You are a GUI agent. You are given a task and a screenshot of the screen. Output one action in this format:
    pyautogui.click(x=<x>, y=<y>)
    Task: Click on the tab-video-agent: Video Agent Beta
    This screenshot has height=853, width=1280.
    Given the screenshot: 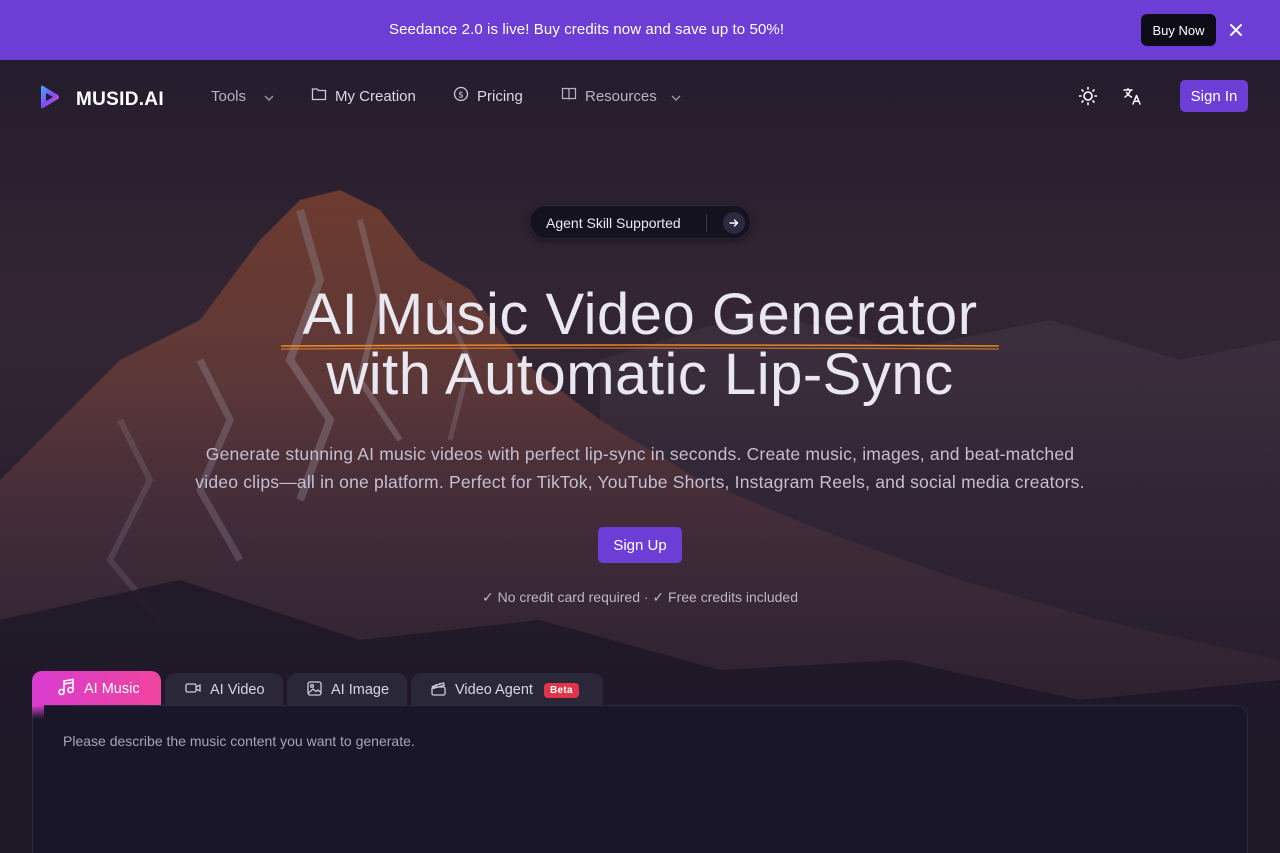 What is the action you would take?
    pyautogui.click(x=507, y=690)
    